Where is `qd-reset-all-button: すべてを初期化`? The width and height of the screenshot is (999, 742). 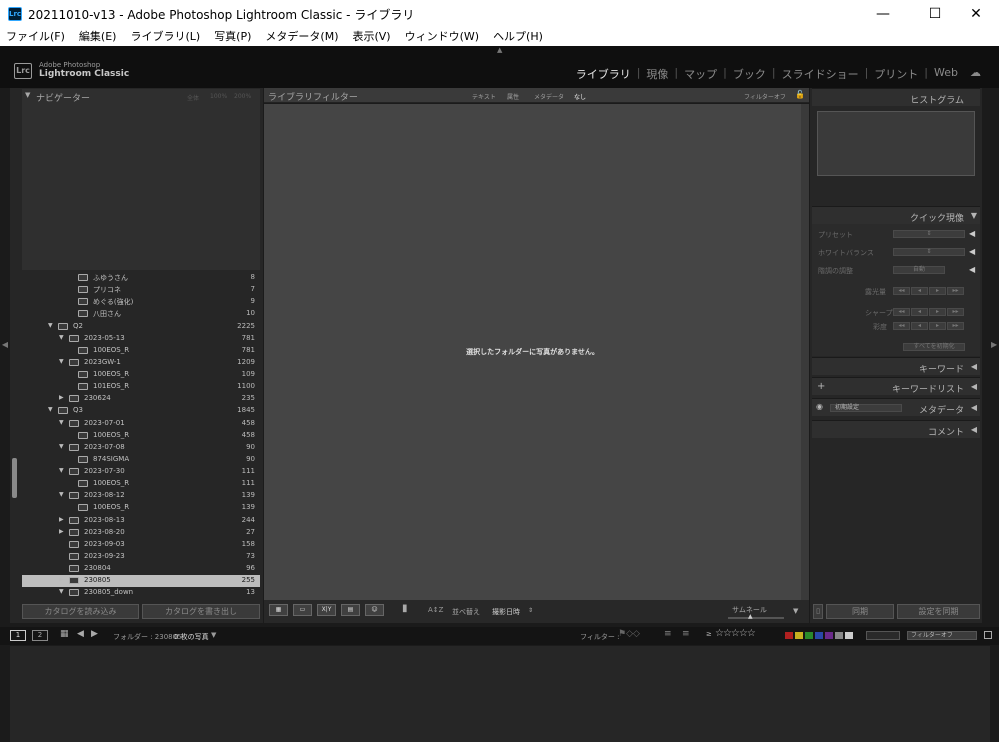 qd-reset-all-button: すべてを初期化 is located at coordinates (934, 347).